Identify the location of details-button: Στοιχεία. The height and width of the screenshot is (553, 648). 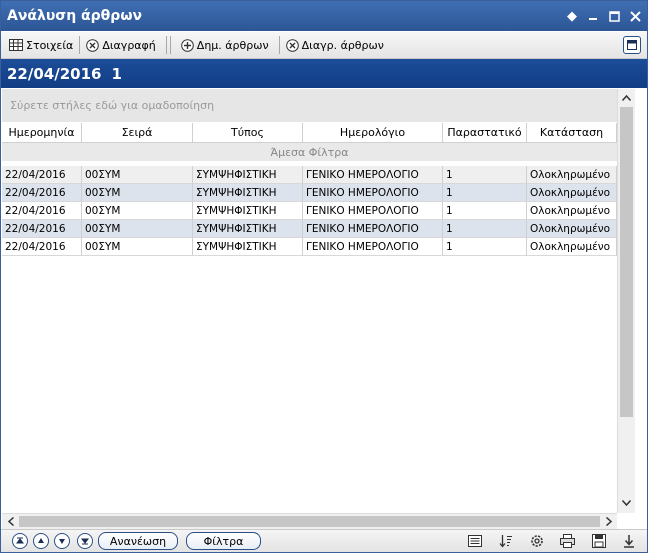
(41, 45).